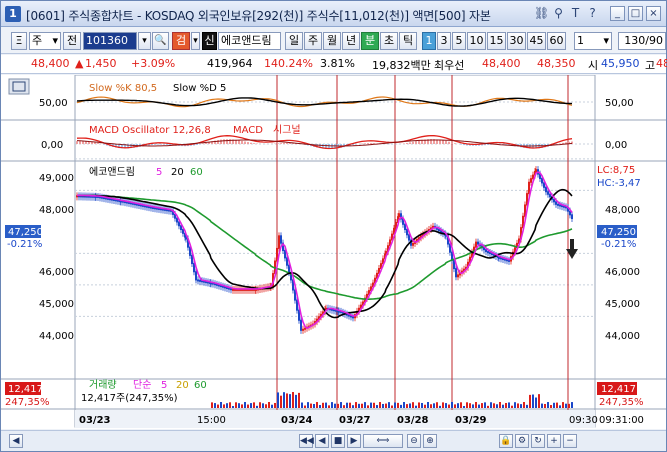 The height and width of the screenshot is (452, 667). What do you see at coordinates (72, 41) in the screenshot?
I see `prev-stock-button: 전` at bounding box center [72, 41].